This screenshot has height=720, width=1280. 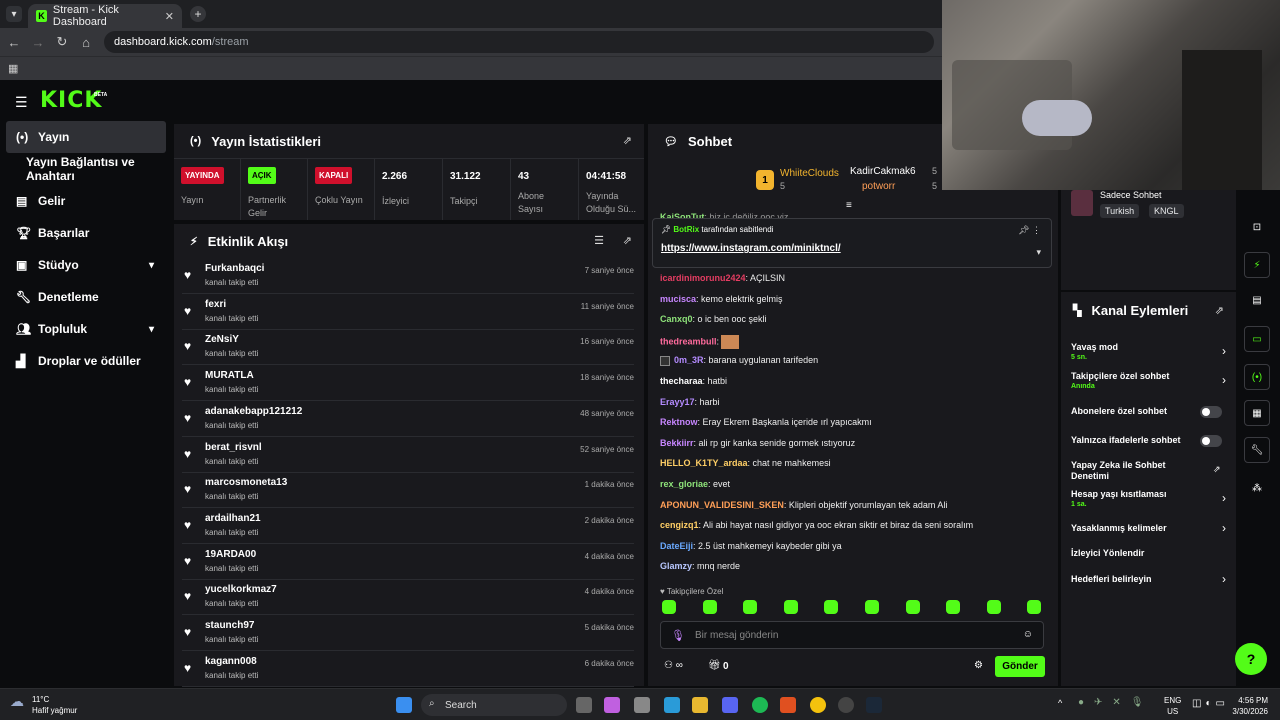 What do you see at coordinates (1148, 380) in the screenshot?
I see `action-followers-only: Takipçilere özel sohbet Anında ›` at bounding box center [1148, 380].